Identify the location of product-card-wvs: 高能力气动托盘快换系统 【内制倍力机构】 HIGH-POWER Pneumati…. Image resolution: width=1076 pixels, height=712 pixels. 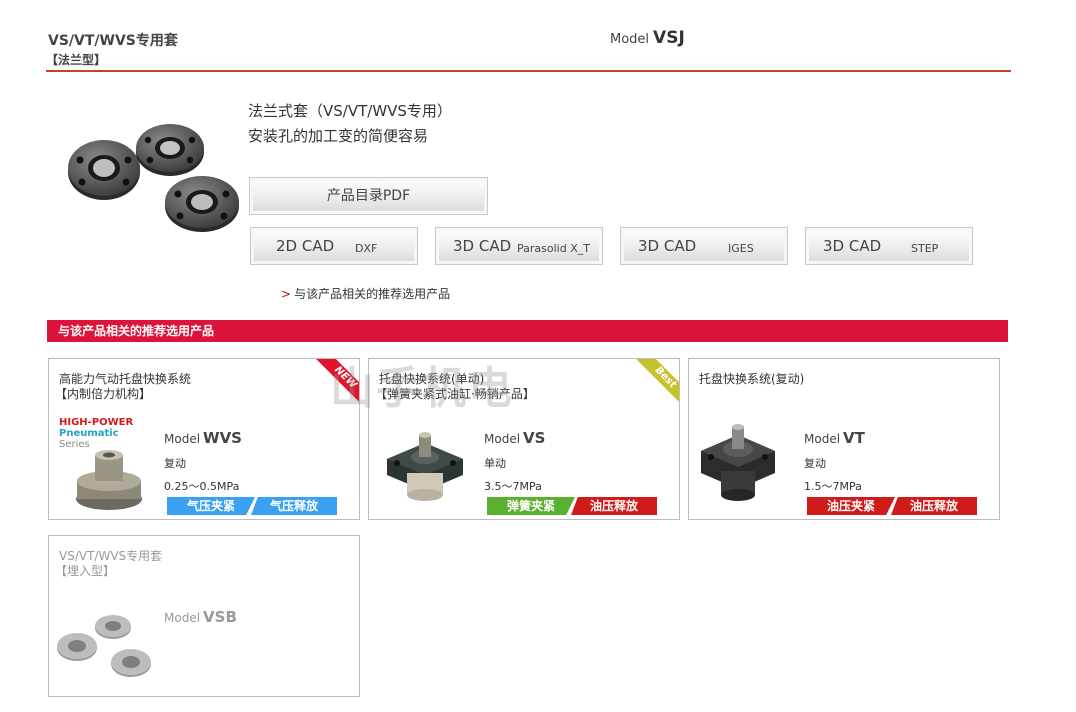
(204, 439).